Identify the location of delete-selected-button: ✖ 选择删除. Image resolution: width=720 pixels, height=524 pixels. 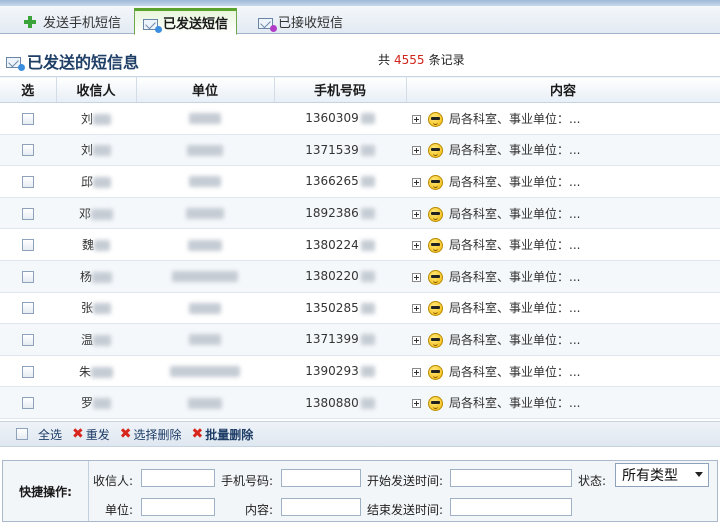
(151, 434).